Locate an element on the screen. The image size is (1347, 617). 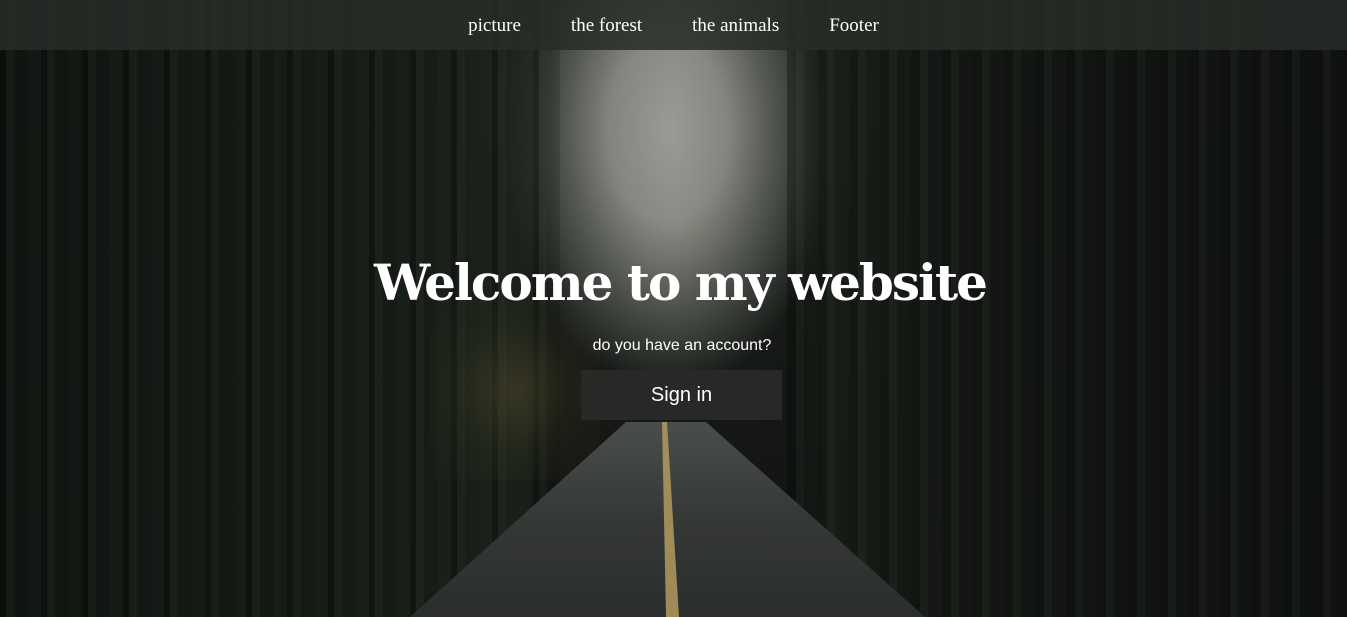
page-title: Welcome to my website is located at coordinates (681, 282).